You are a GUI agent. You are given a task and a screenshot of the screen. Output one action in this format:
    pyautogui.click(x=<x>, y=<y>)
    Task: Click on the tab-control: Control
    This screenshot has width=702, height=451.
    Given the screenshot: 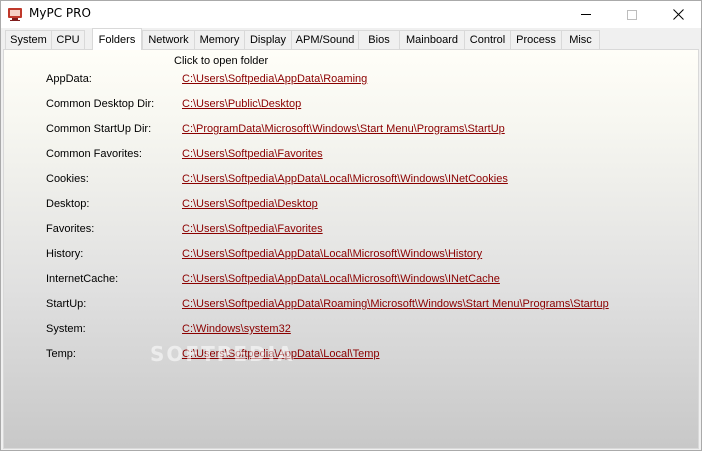 What is the action you would take?
    pyautogui.click(x=487, y=39)
    